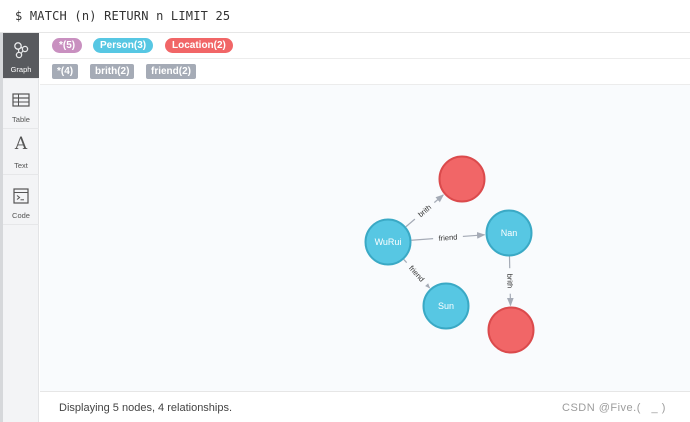  I want to click on node-label-legend: *(5) Person(3) Location(2), so click(365, 46).